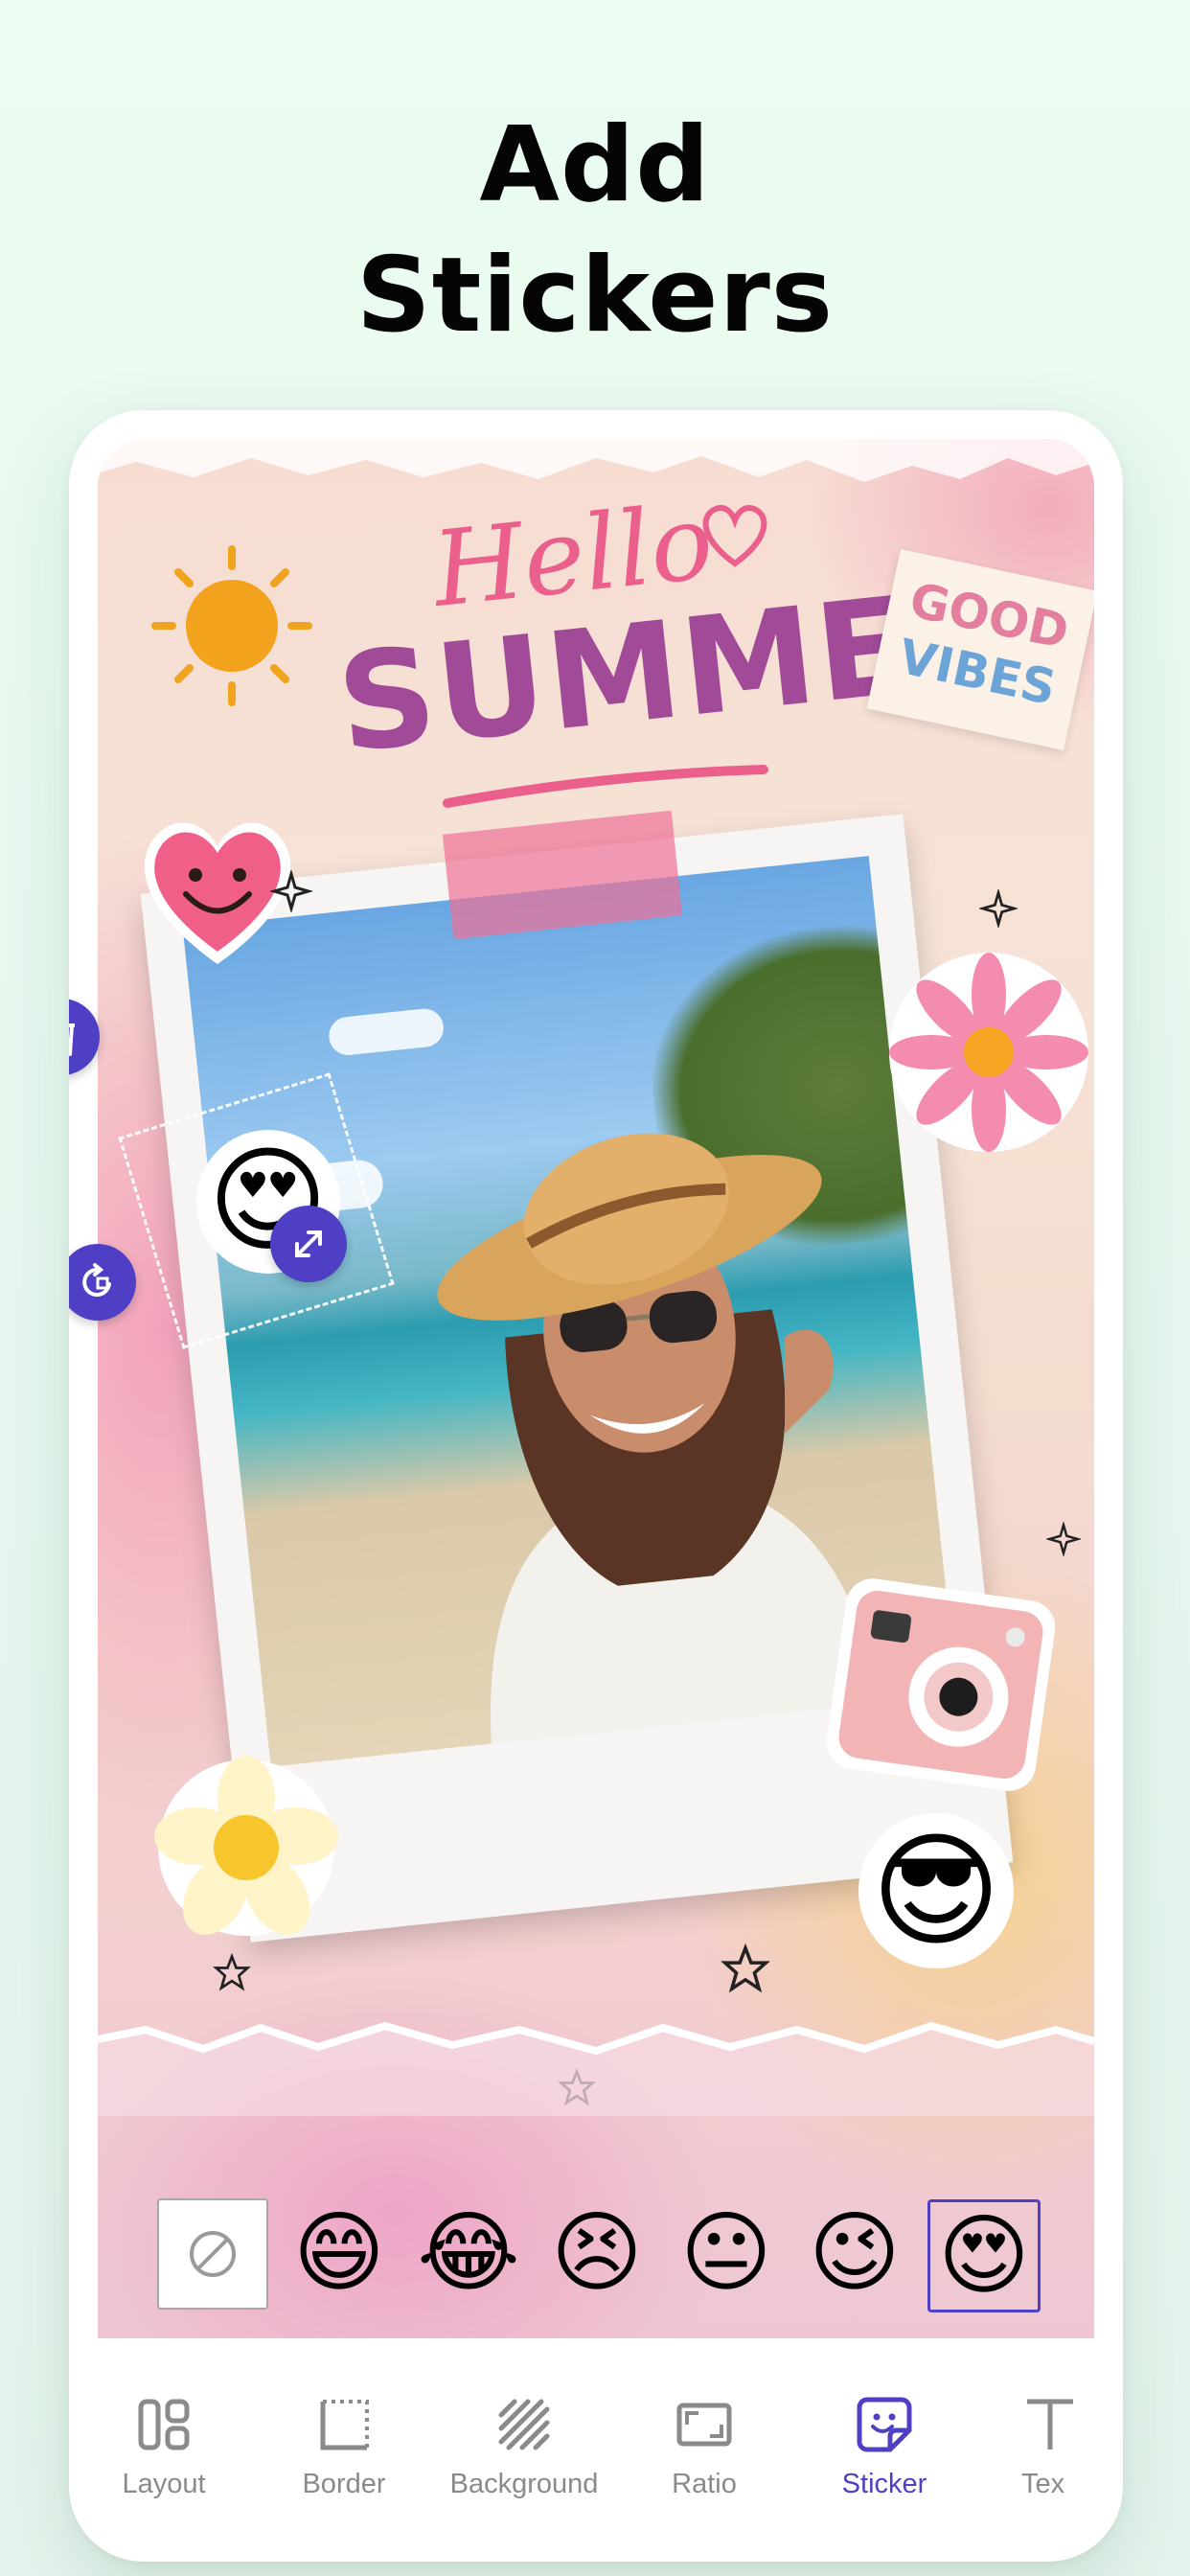  Describe the element at coordinates (344, 2453) in the screenshot. I see `tab-border: Border` at that location.